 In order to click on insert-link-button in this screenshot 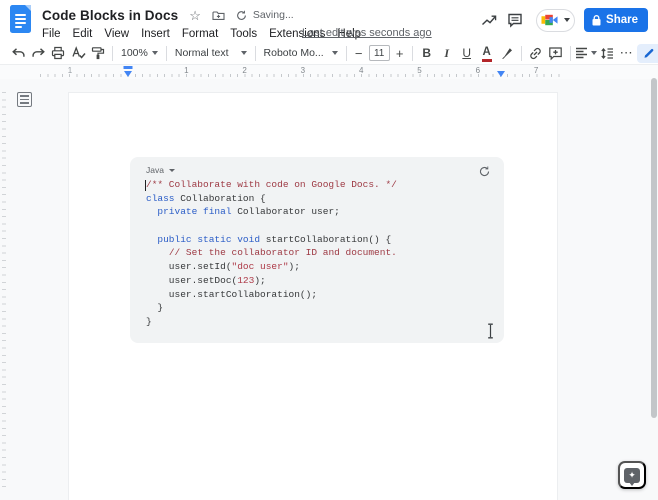, I will do `click(536, 53)`.